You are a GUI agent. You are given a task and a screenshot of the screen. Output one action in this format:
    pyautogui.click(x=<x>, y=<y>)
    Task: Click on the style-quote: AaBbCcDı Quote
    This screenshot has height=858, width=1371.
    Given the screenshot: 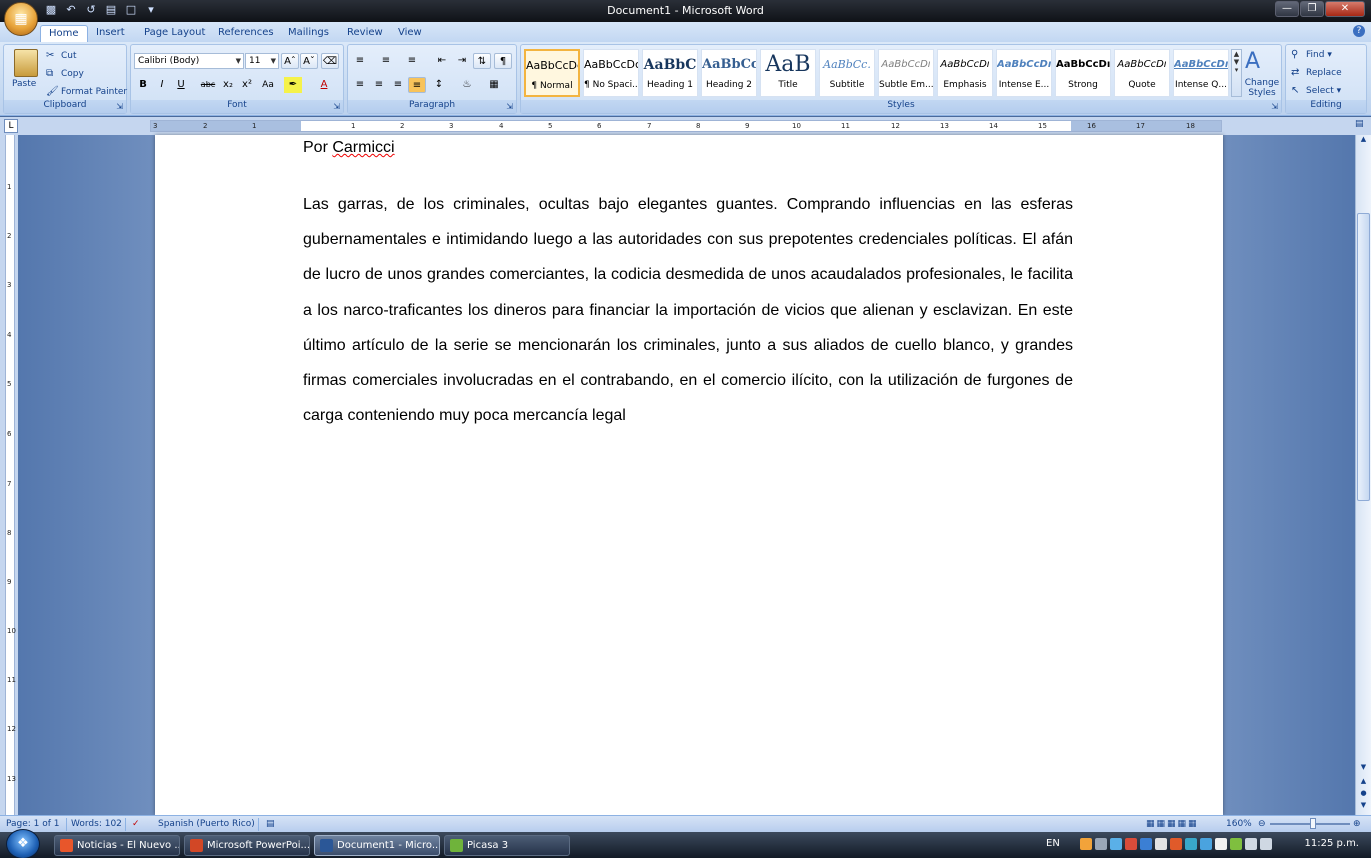 What is the action you would take?
    pyautogui.click(x=1142, y=73)
    